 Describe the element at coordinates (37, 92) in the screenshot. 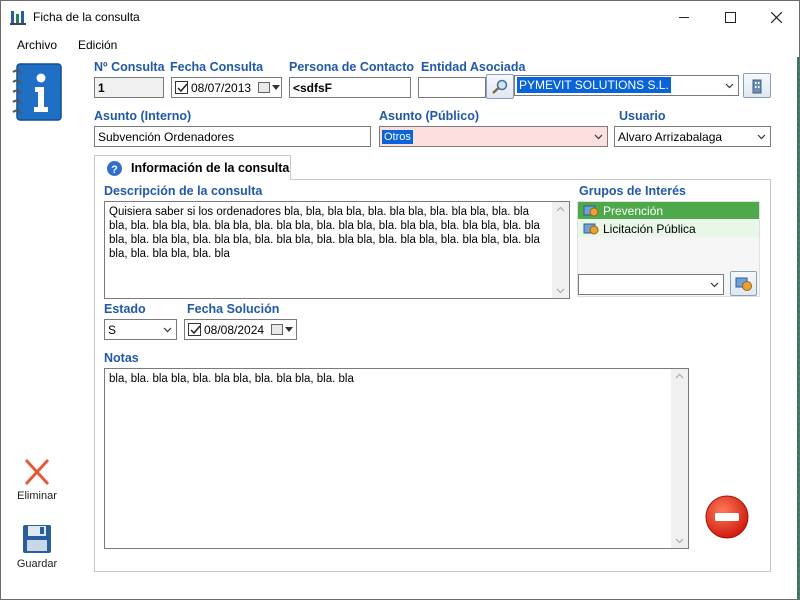

I see `info-notebook-icon` at that location.